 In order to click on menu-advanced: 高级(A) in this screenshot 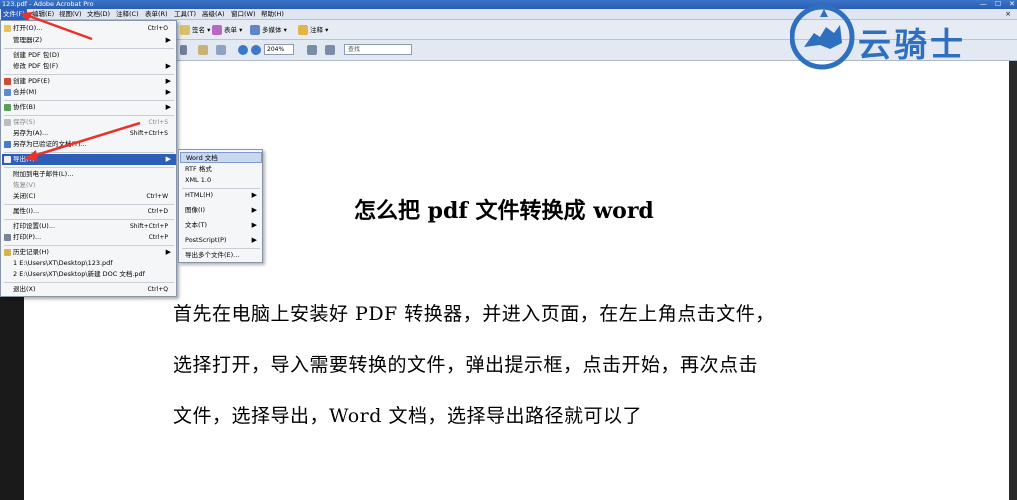, I will do `click(213, 14)`.